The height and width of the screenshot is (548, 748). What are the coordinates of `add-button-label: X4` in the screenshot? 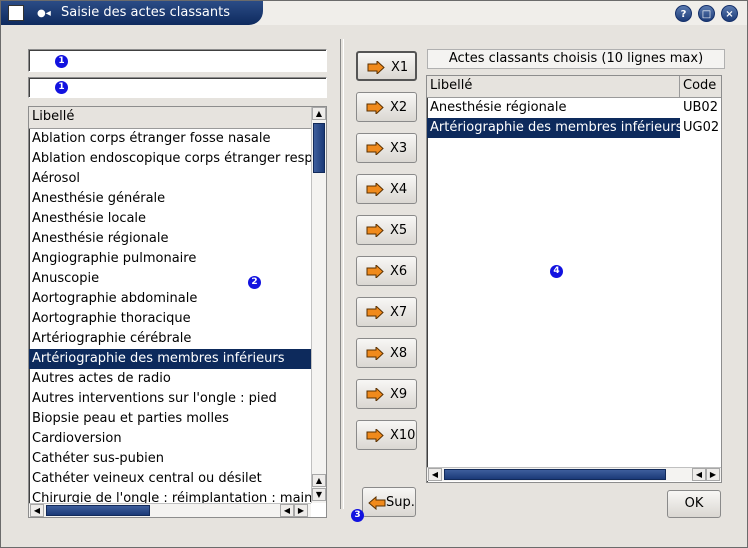 It's located at (399, 189).